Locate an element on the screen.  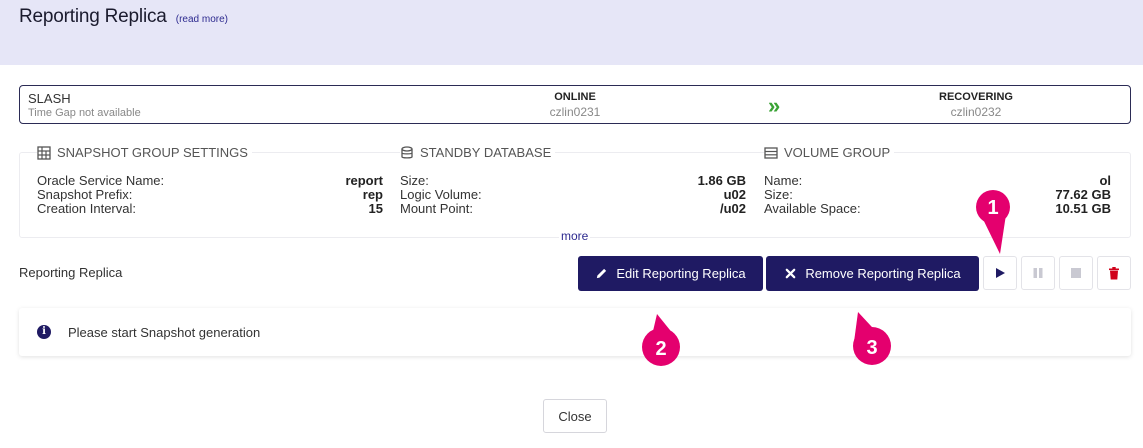
row-value: ol is located at coordinates (1105, 180).